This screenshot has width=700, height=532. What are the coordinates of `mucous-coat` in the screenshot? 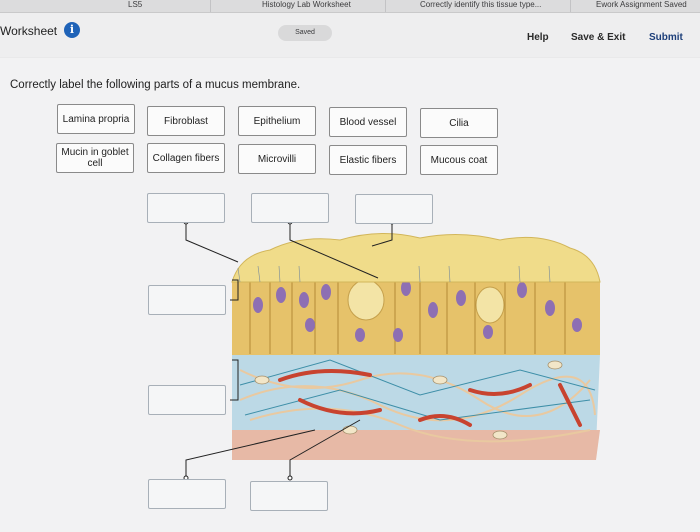 It's located at (416, 258).